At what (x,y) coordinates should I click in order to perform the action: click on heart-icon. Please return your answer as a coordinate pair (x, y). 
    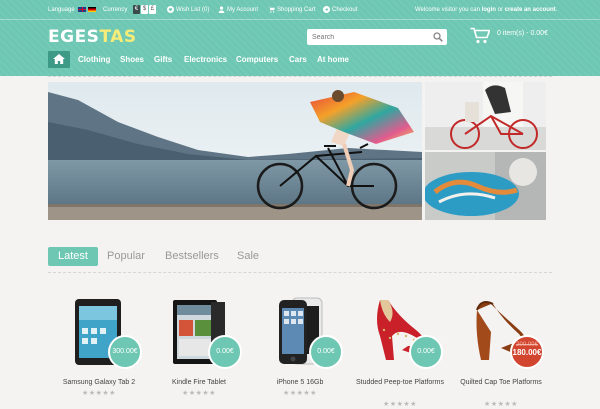
    Looking at the image, I should click on (170, 9).